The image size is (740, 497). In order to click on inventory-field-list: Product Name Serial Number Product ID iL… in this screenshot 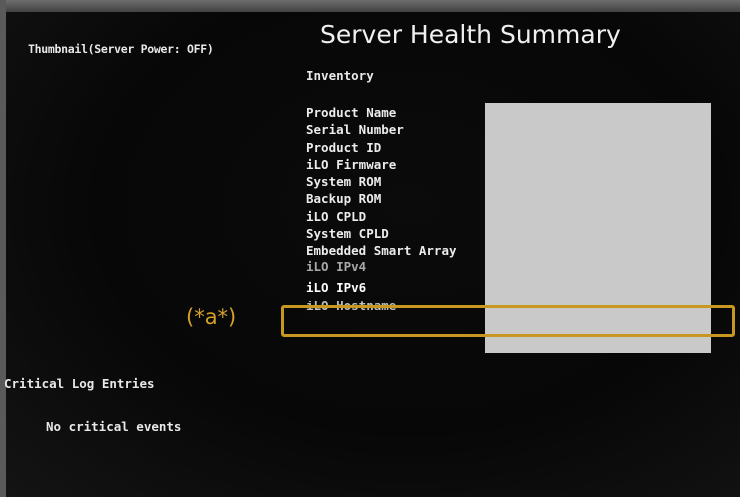, I will do `click(381, 208)`.